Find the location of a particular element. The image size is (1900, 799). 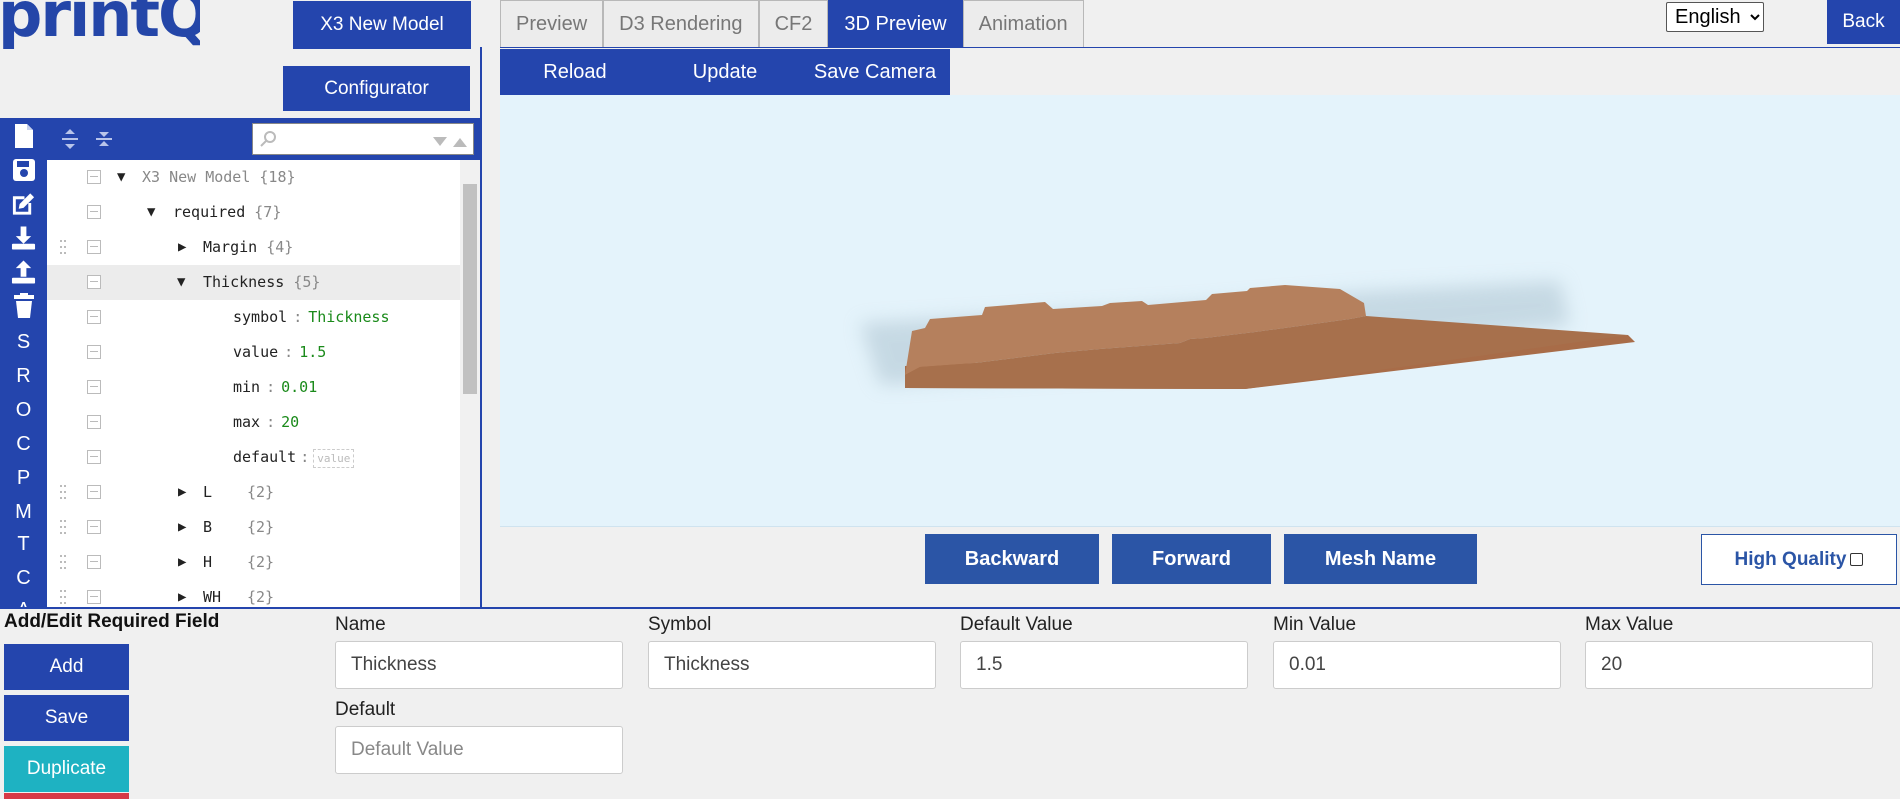

configurator-button: Configurator is located at coordinates (376, 88).